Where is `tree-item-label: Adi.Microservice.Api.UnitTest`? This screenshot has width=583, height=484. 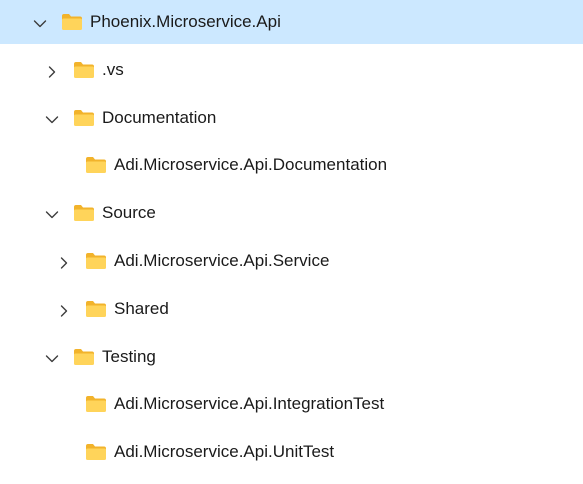 tree-item-label: Adi.Microservice.Api.UnitTest is located at coordinates (224, 452).